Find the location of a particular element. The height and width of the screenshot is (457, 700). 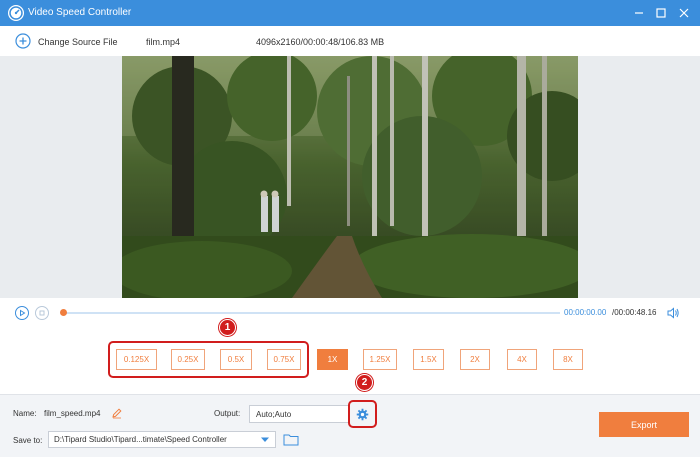

volume-icon is located at coordinates (673, 313).